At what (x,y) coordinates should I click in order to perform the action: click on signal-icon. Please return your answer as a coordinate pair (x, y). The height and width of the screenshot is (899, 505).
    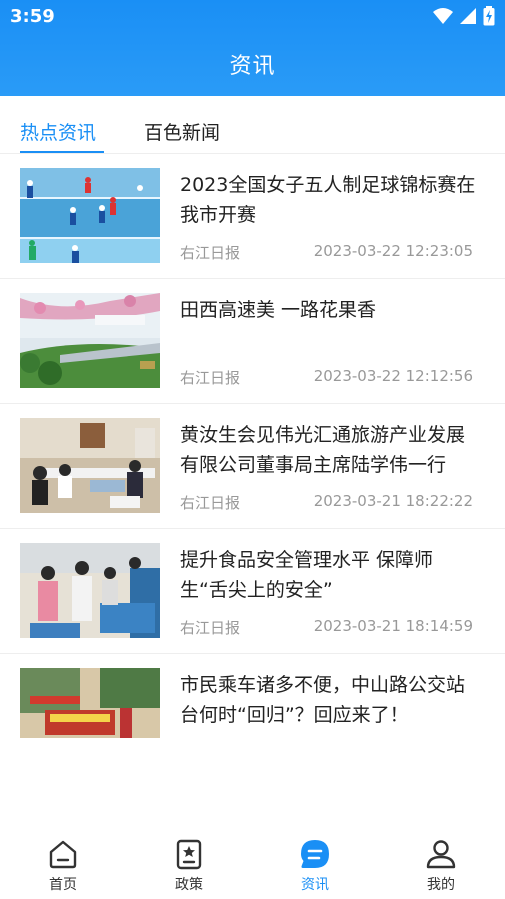
    Looking at the image, I should click on (468, 16).